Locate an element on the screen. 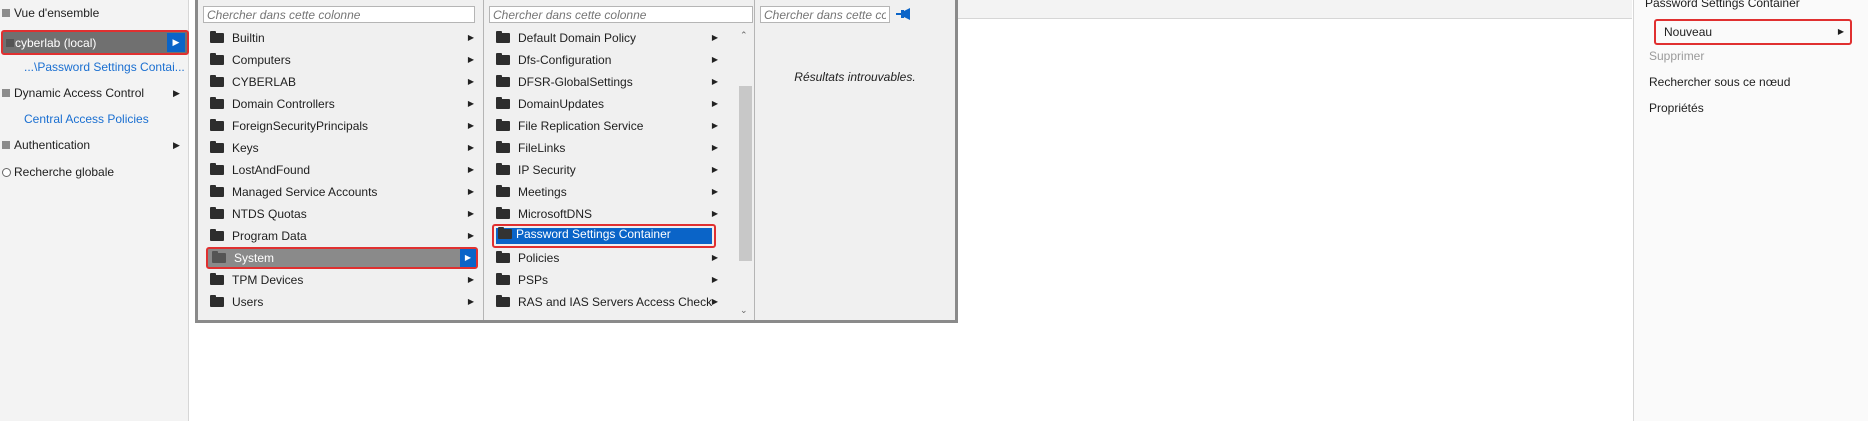 The height and width of the screenshot is (421, 1868). column-3-search-input is located at coordinates (825, 14).